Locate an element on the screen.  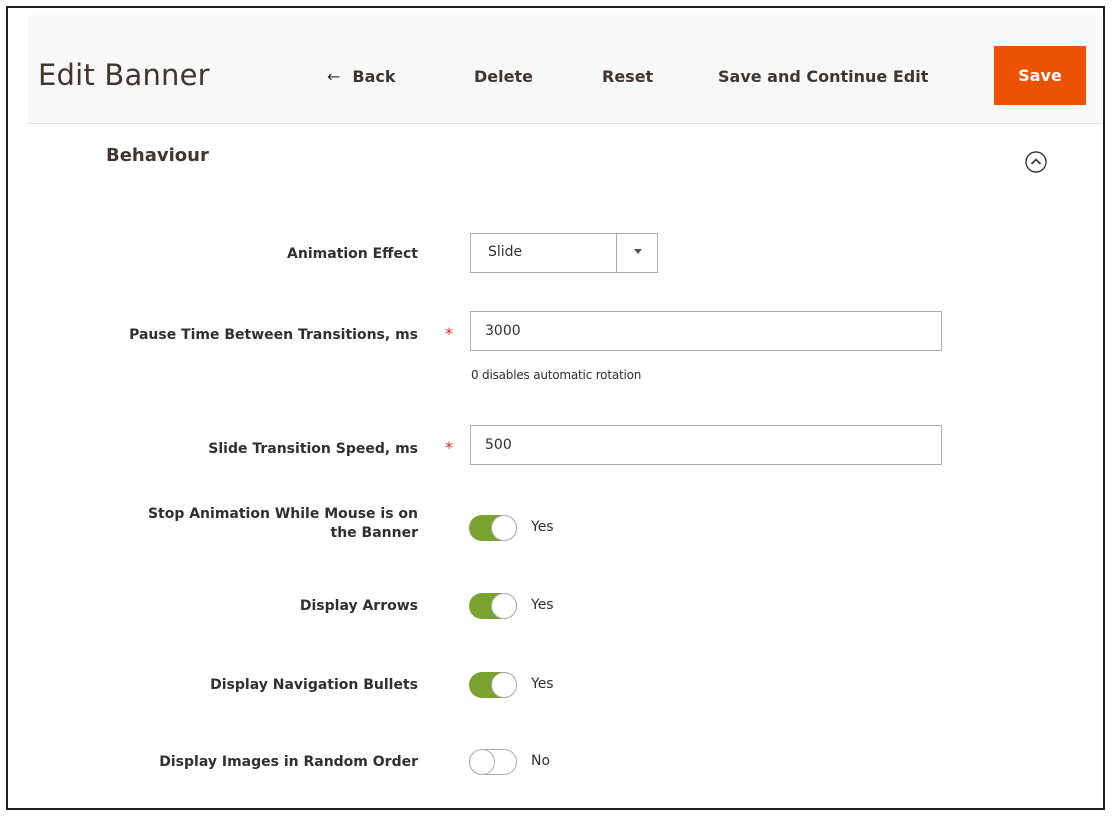
save-and-continue-button: Save and Continue Edit is located at coordinates (823, 76).